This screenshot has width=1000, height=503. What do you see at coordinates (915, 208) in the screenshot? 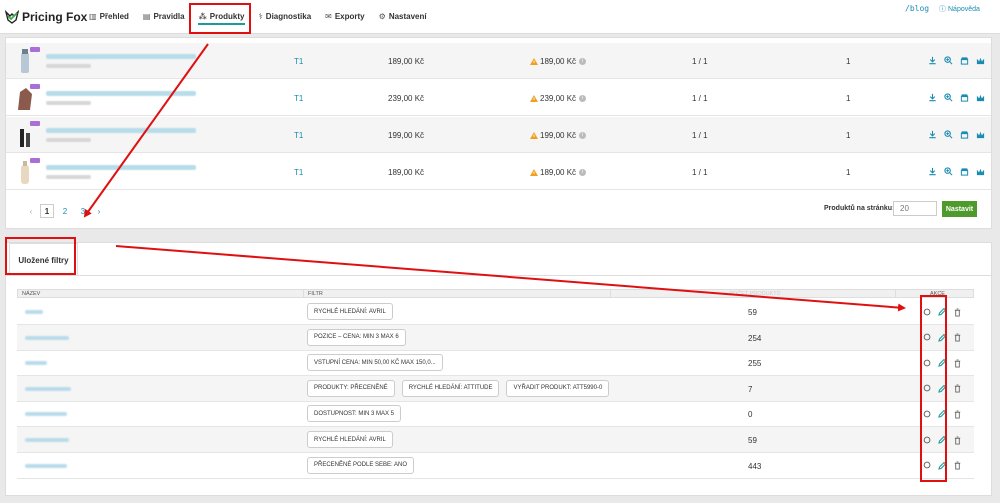
I see `per-page-input` at bounding box center [915, 208].